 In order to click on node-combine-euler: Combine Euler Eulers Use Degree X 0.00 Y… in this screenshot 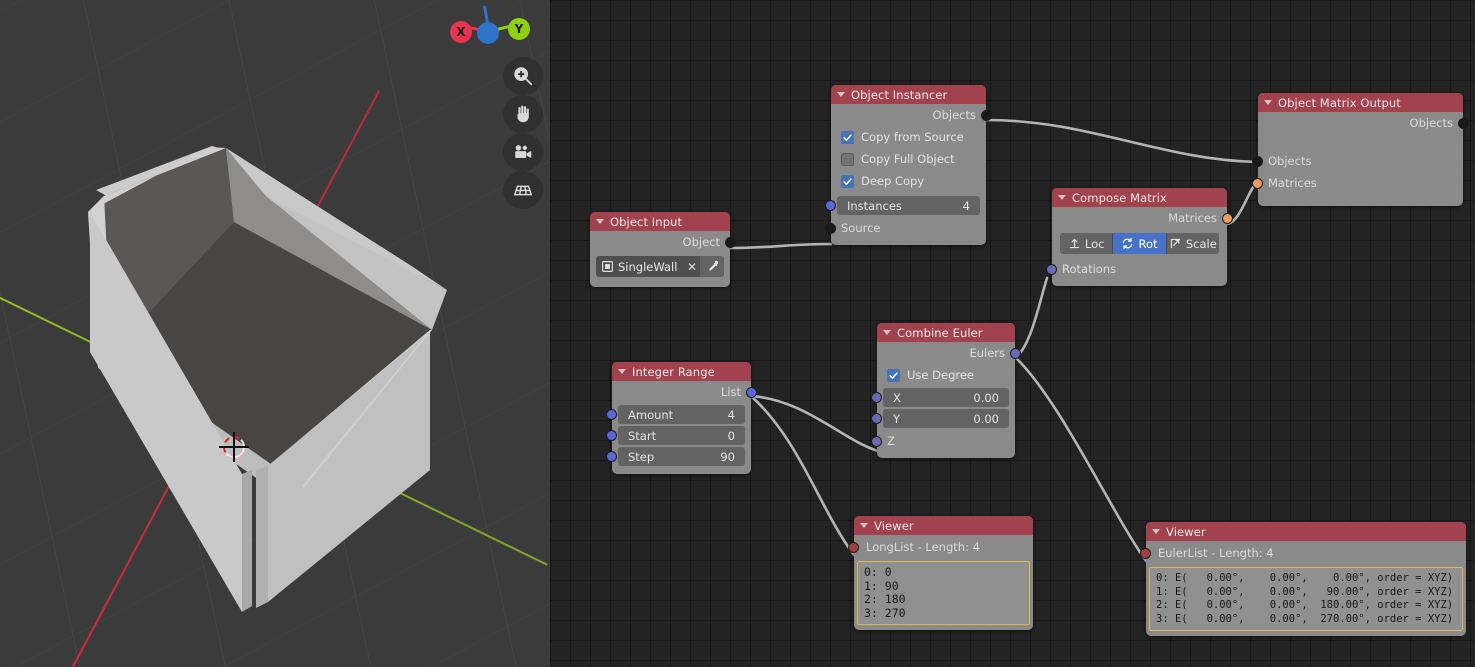, I will do `click(946, 390)`.